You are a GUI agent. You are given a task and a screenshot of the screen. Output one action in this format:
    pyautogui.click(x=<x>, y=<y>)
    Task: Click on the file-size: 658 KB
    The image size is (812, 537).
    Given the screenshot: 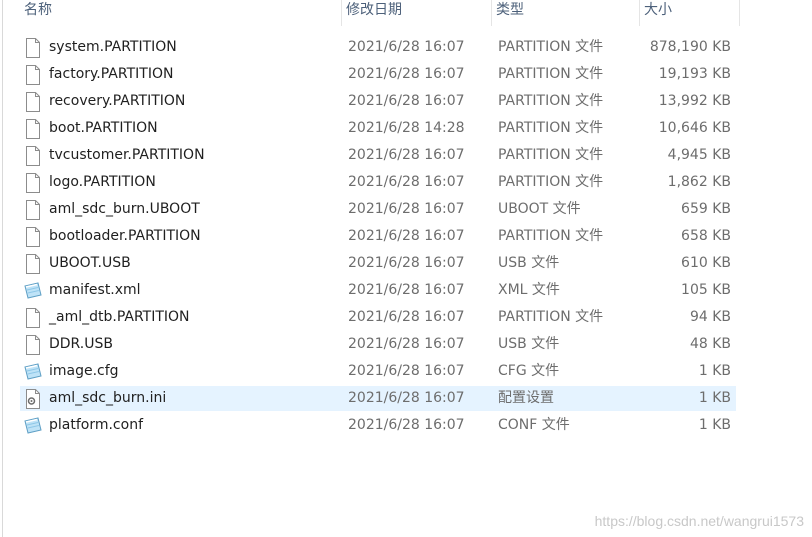 What is the action you would take?
    pyautogui.click(x=706, y=236)
    